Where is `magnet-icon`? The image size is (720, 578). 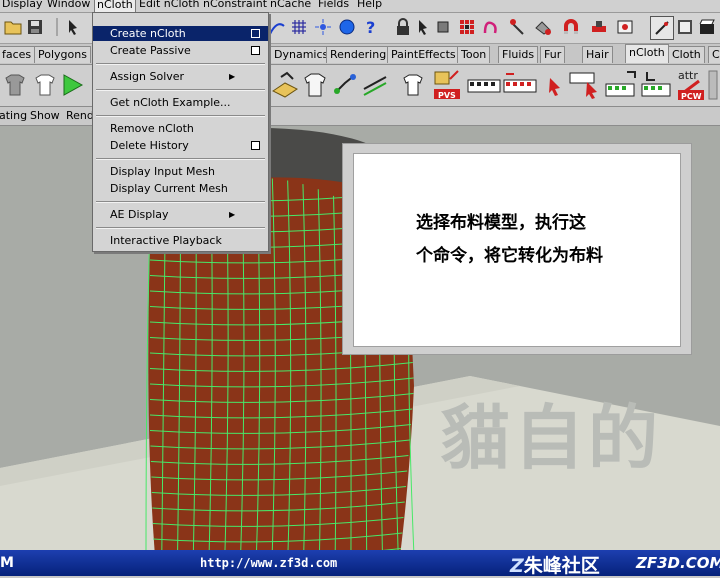
magnet-icon is located at coordinates (571, 27).